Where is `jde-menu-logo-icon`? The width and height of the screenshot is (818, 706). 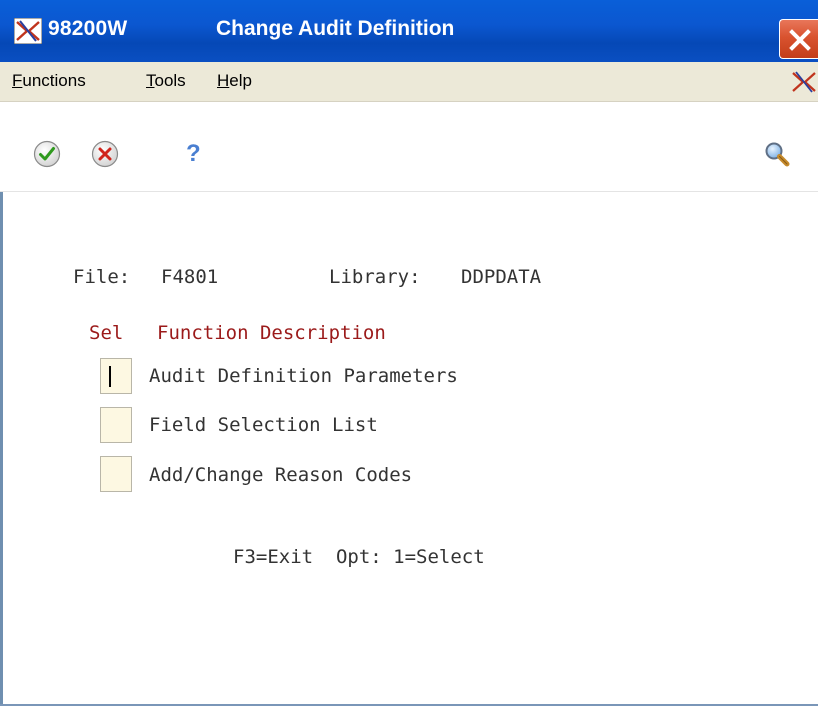
jde-menu-logo-icon is located at coordinates (804, 82).